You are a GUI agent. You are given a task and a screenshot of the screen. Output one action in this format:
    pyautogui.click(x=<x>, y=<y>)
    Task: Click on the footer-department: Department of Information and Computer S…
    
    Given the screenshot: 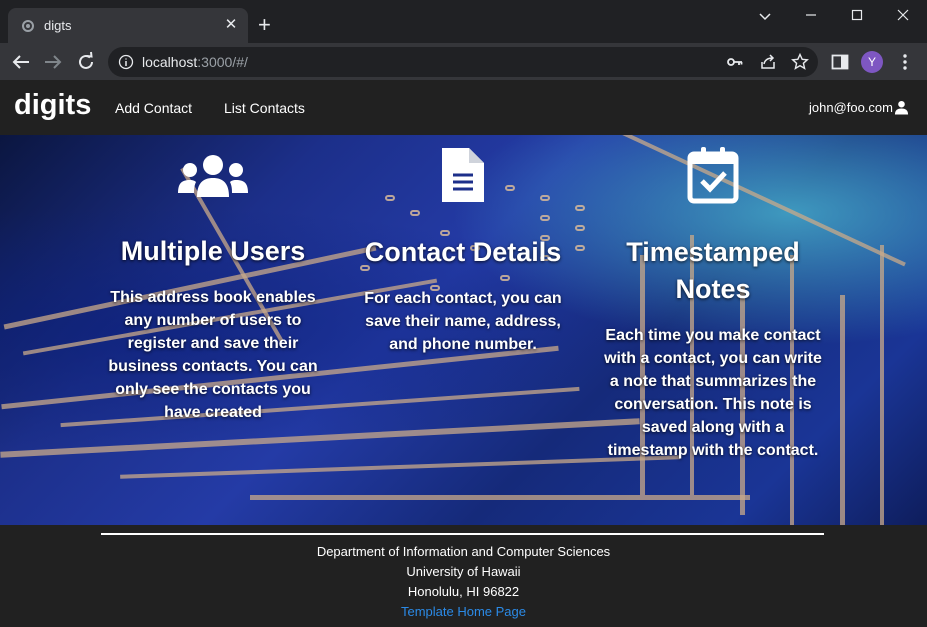 What is the action you would take?
    pyautogui.click(x=463, y=551)
    